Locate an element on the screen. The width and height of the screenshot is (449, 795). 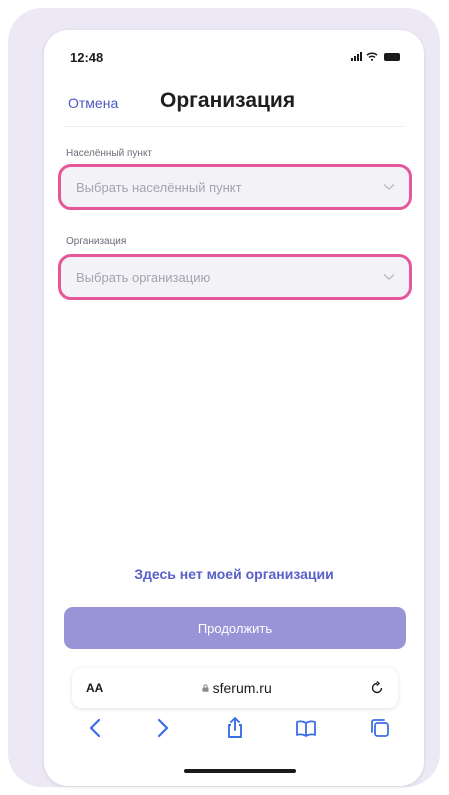
page-title: Организация is located at coordinates (228, 100).